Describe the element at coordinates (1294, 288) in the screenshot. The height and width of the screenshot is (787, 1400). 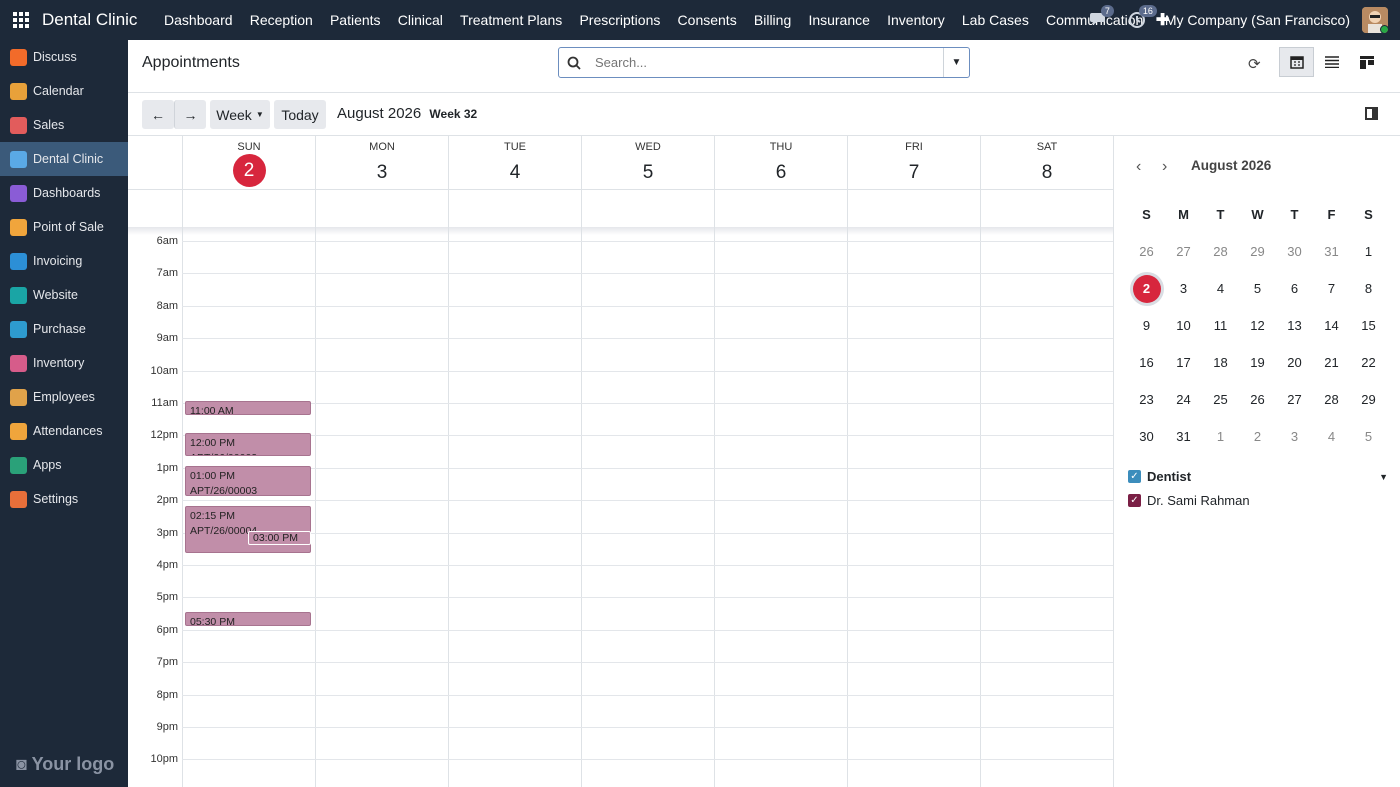
I see `mini-day: 6` at that location.